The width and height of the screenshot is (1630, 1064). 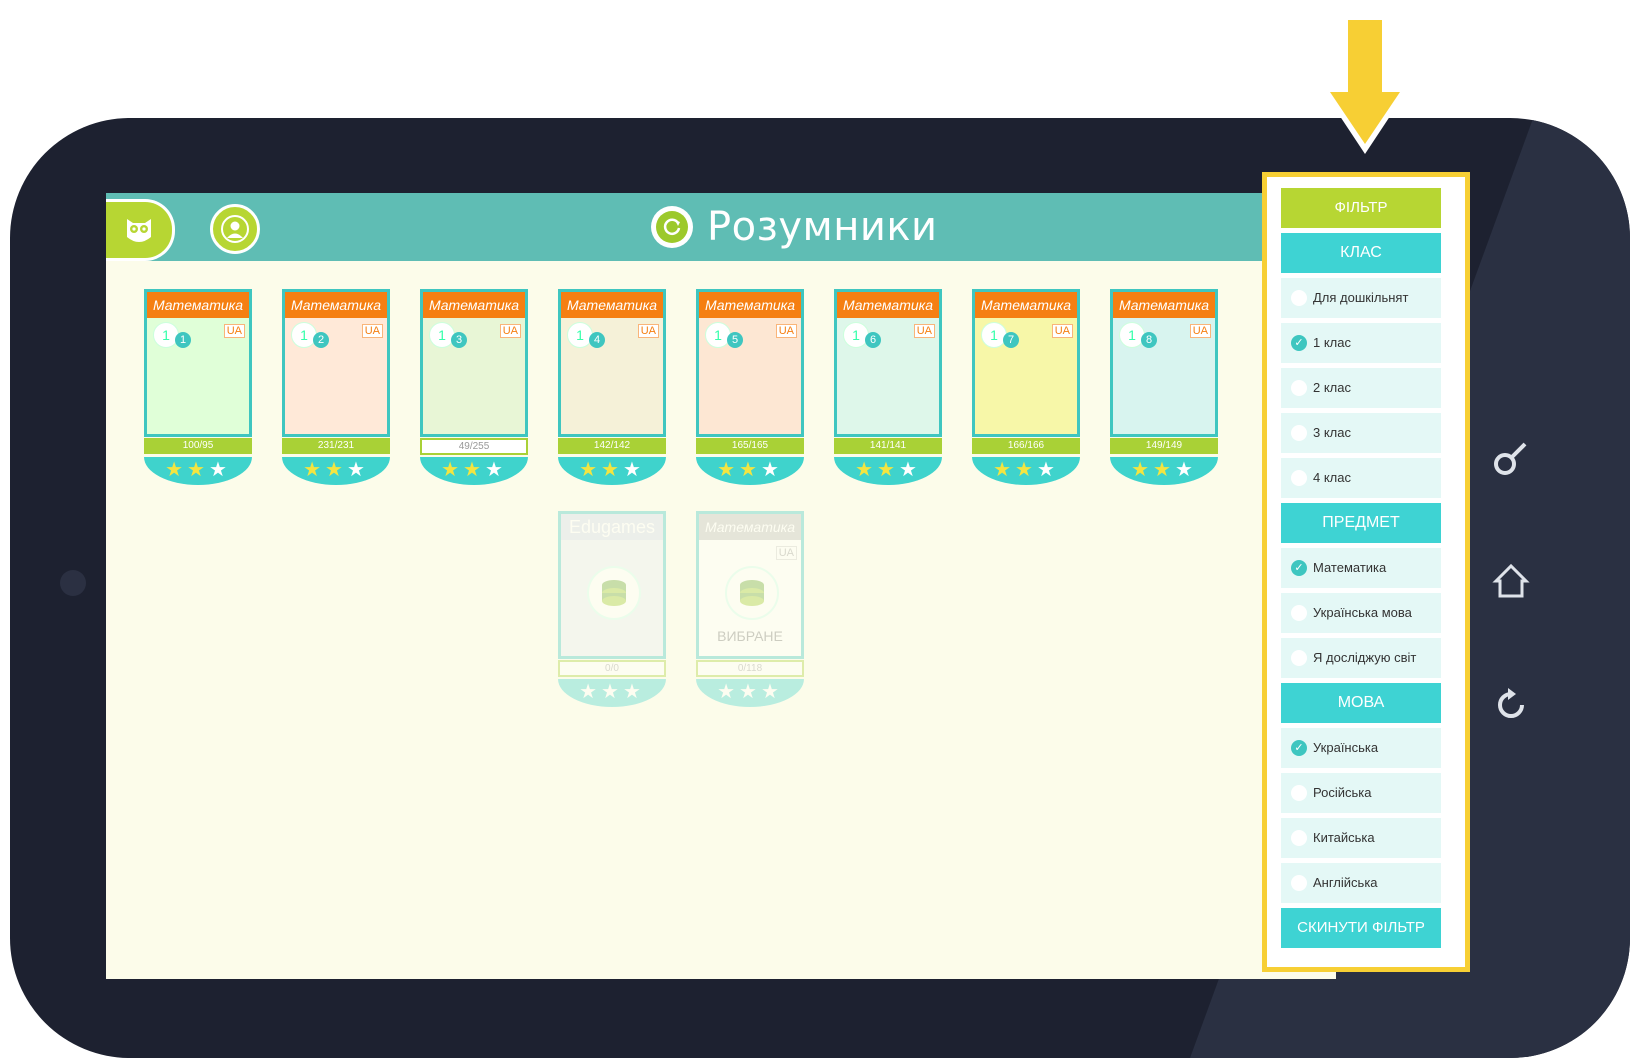 What do you see at coordinates (321, 340) in the screenshot?
I see `card-number: 2` at bounding box center [321, 340].